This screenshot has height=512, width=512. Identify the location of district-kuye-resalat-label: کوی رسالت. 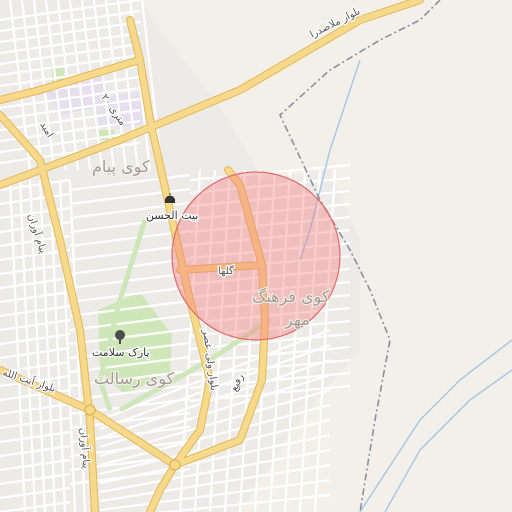
(134, 379).